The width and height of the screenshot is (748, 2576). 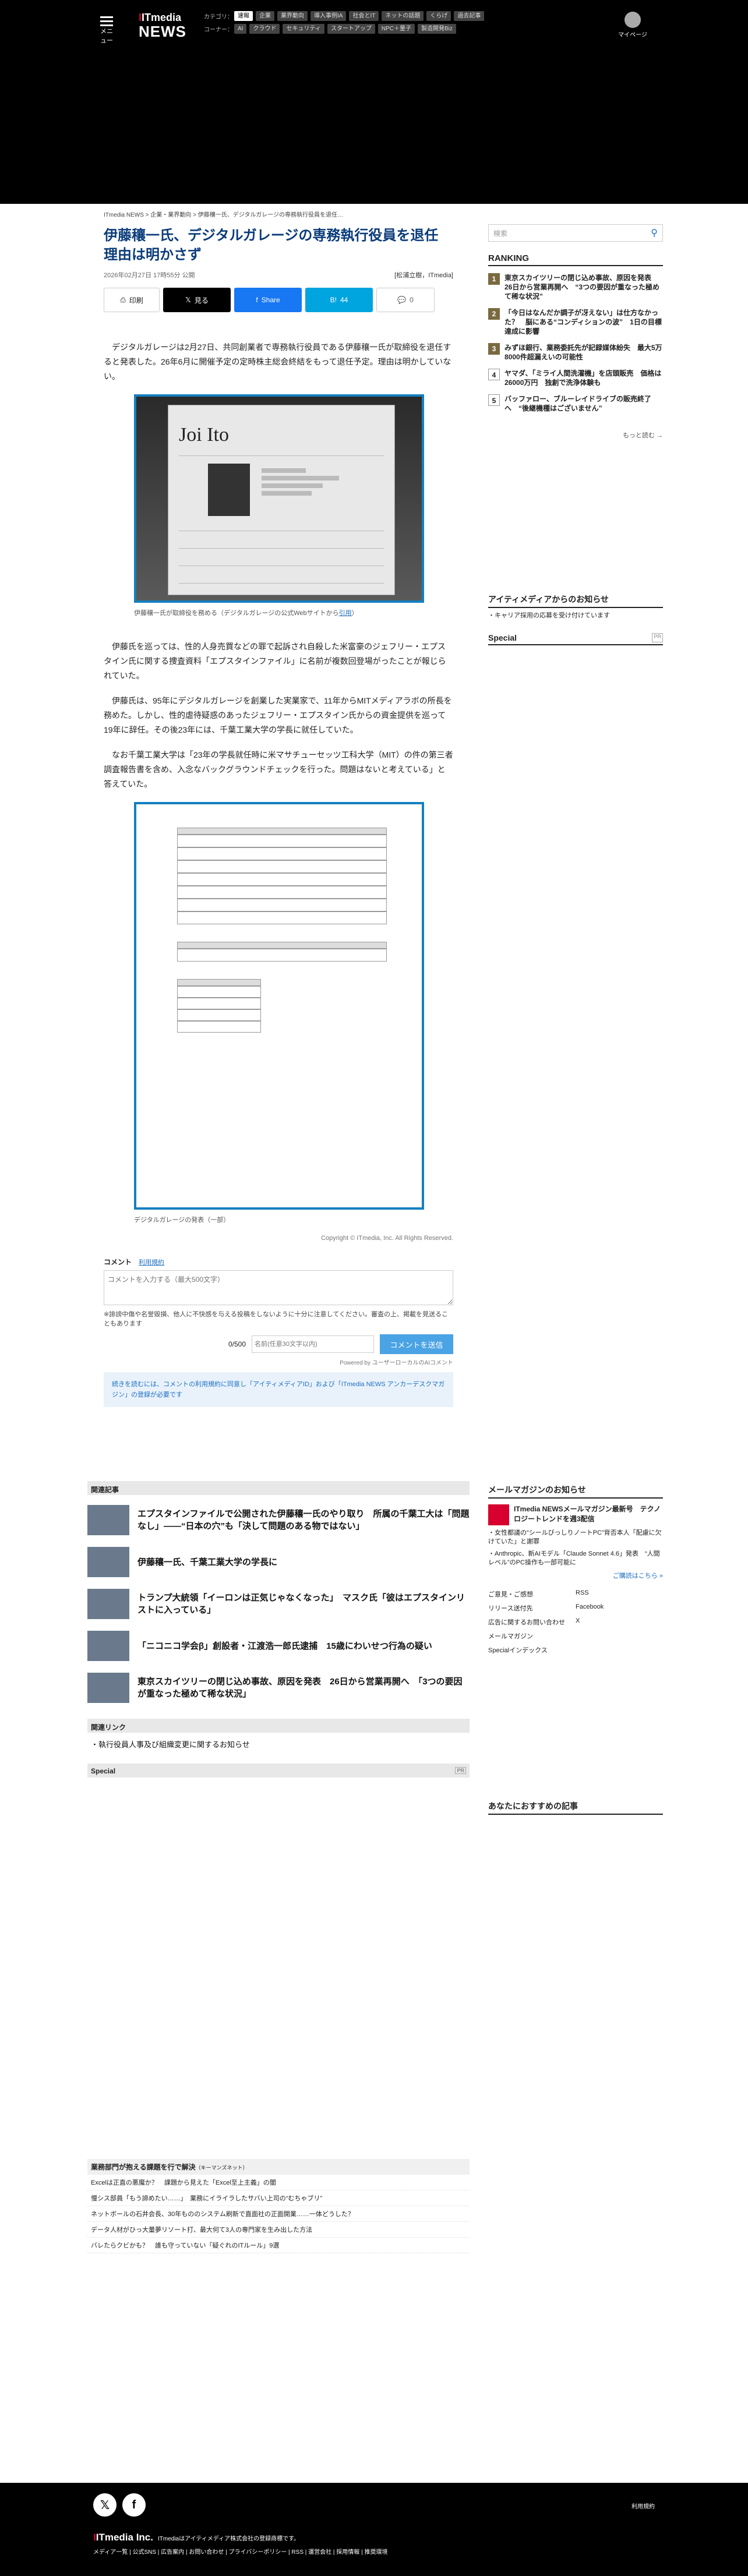 I want to click on facebook-icon: f, so click(x=134, y=2505).